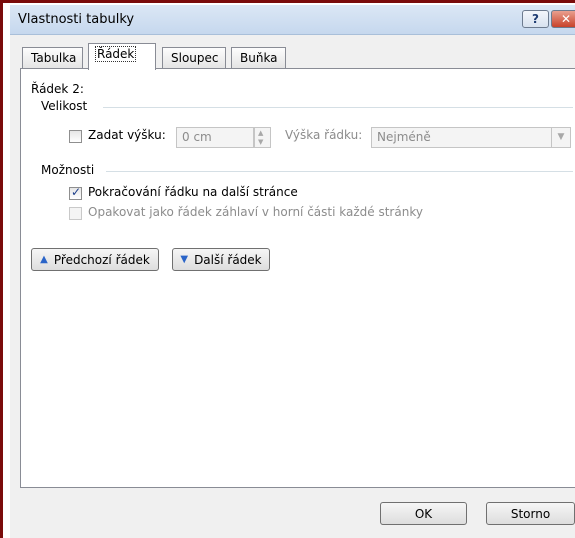 This screenshot has width=575, height=538. I want to click on options-group-label: Možnosti, so click(68, 170).